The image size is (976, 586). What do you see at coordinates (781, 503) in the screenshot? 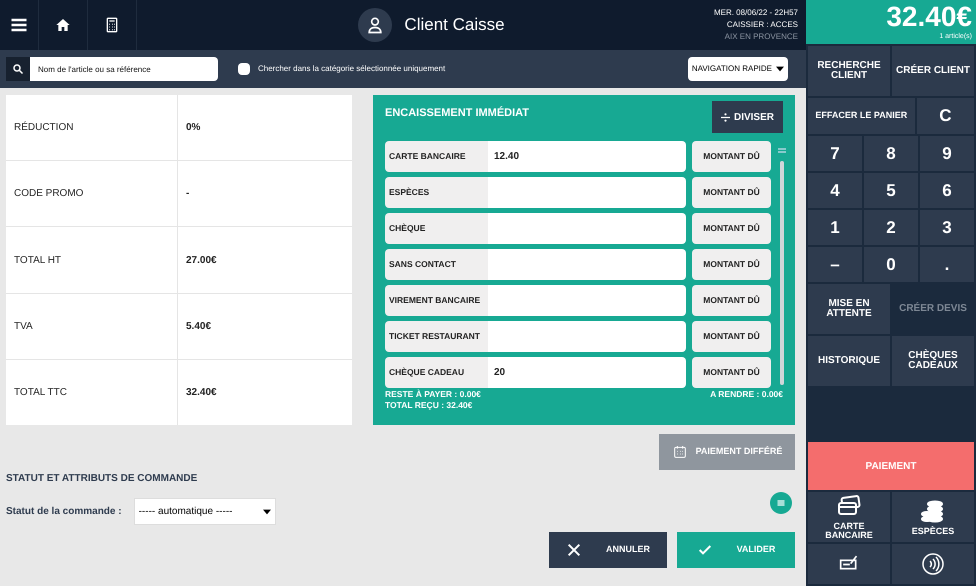
I see `scroll-handle` at bounding box center [781, 503].